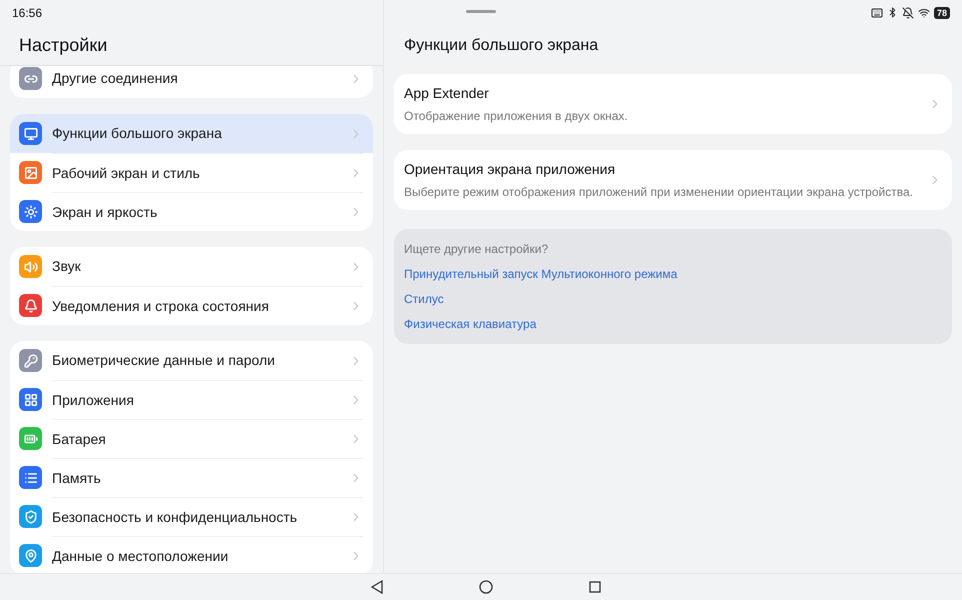 The image size is (962, 600). What do you see at coordinates (115, 78) in the screenshot?
I see `item-label: Другие соединения` at bounding box center [115, 78].